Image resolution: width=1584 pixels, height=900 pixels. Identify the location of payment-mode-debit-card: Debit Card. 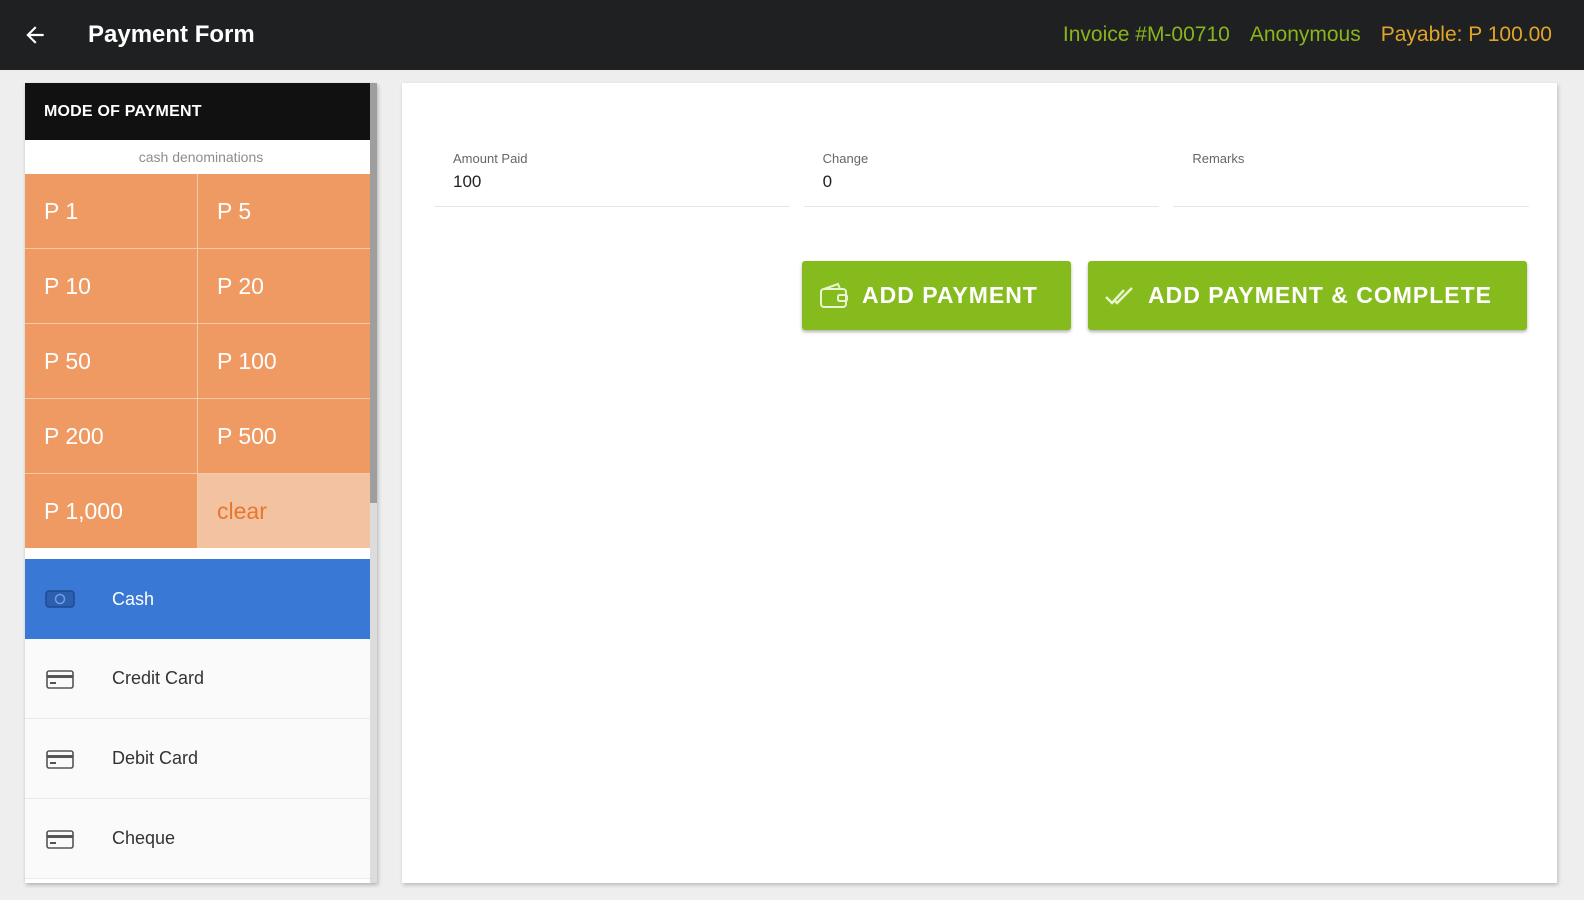
(197, 759).